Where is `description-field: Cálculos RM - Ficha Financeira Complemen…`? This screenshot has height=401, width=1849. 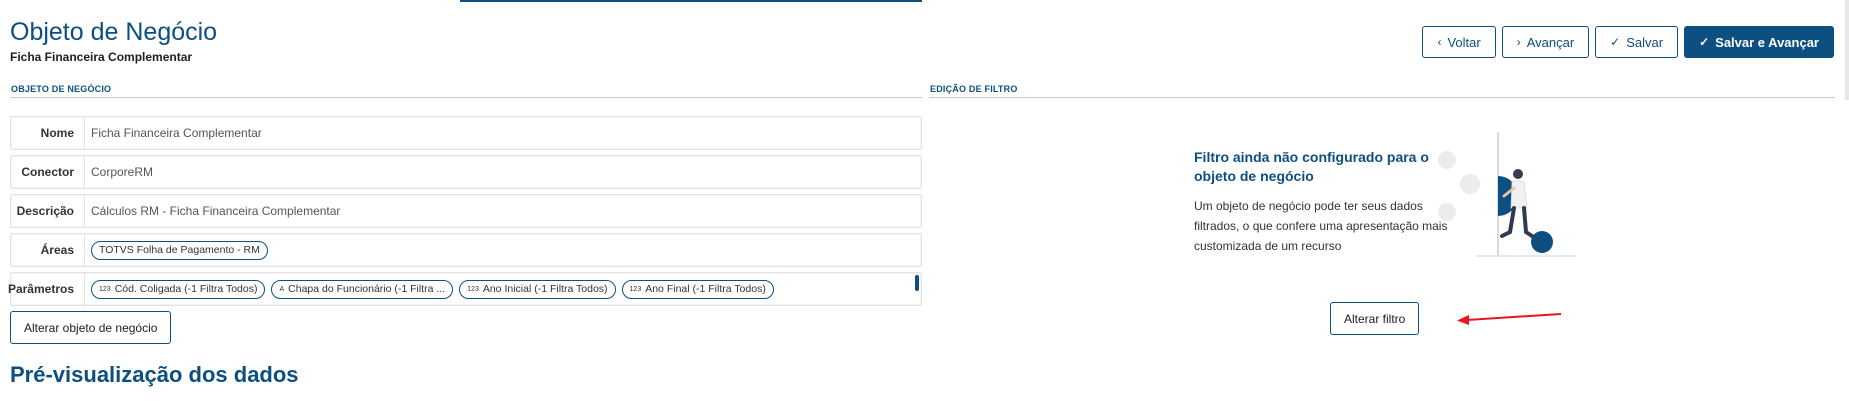 description-field: Cálculos RM - Ficha Financeira Complemen… is located at coordinates (503, 211).